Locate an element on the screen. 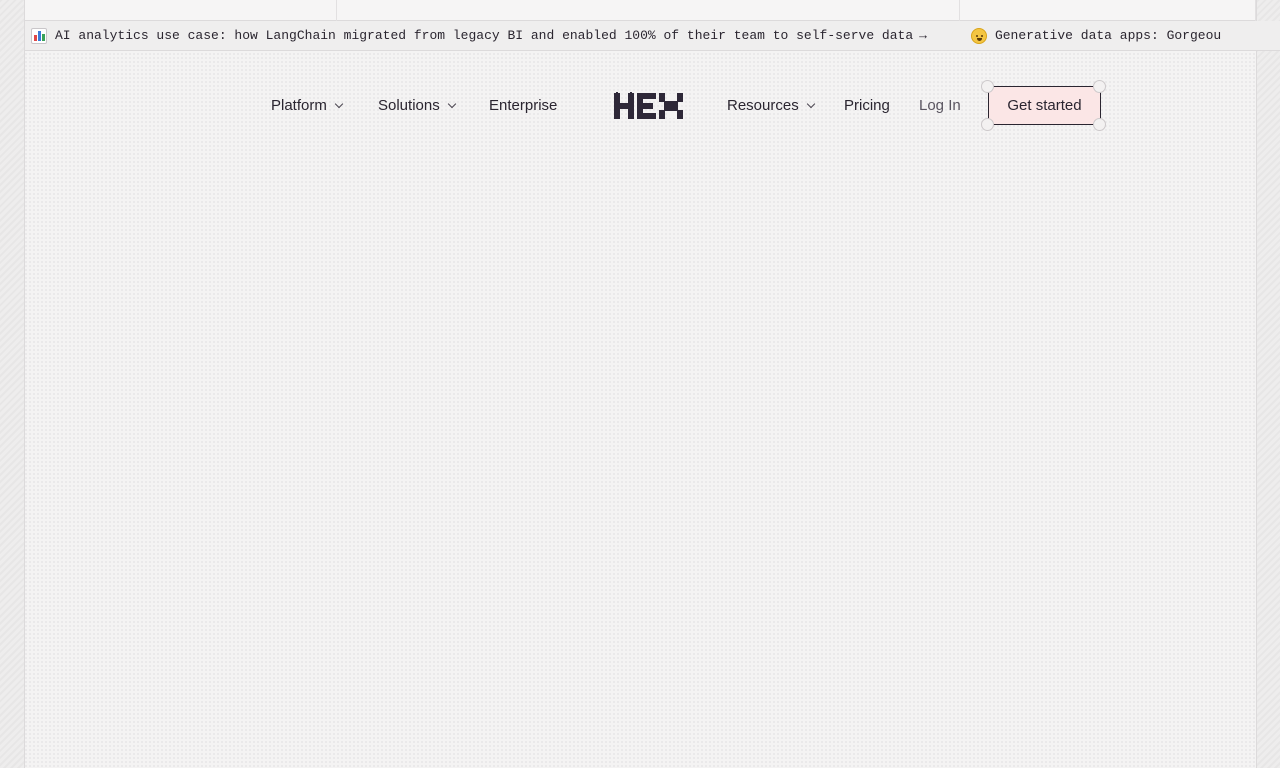  nav-solutions: Solutions is located at coordinates (417, 105).